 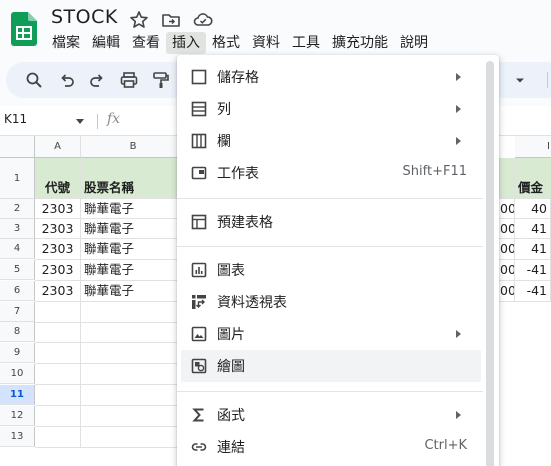 What do you see at coordinates (245, 223) in the screenshot?
I see `menu-item-label: 預建表格` at bounding box center [245, 223].